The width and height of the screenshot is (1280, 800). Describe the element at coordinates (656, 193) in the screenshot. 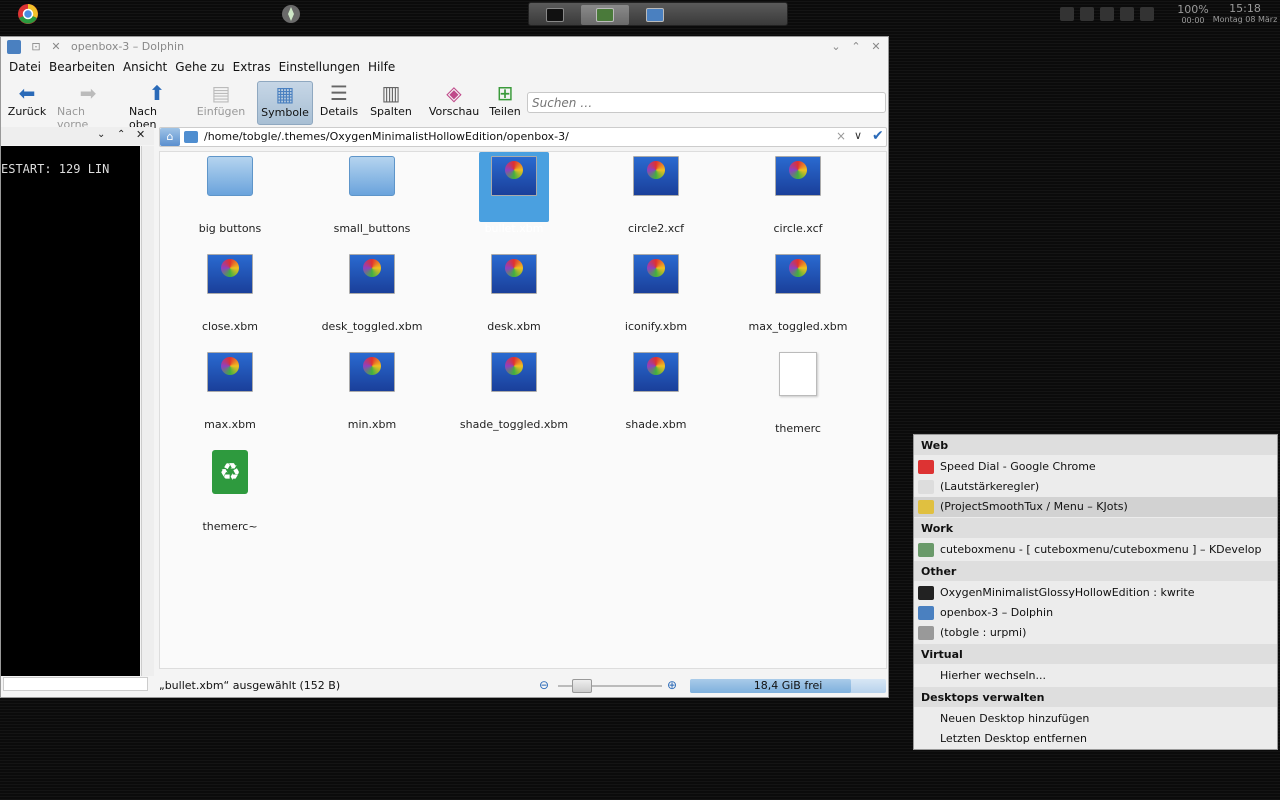

I see `file-item: circle2.xcf` at that location.